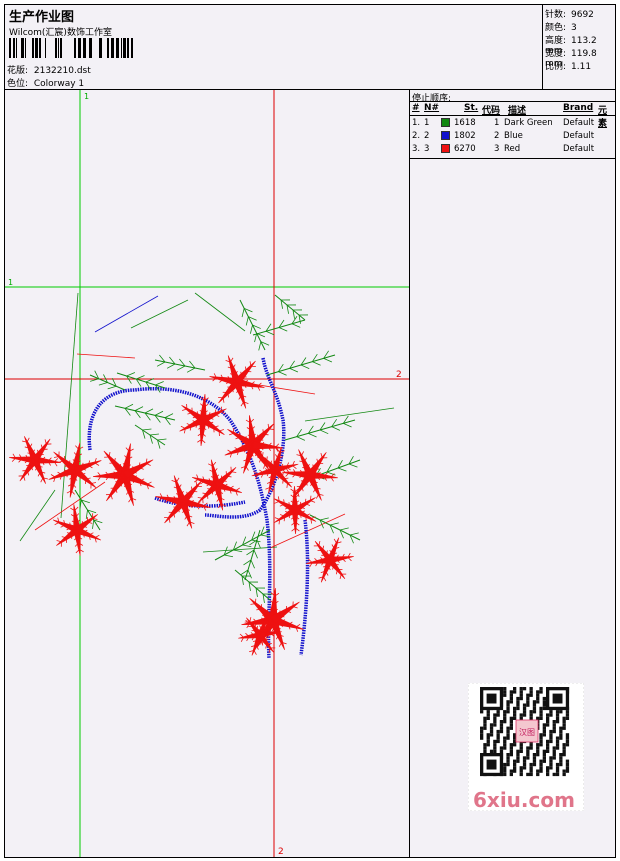  Describe the element at coordinates (18, 84) in the screenshot. I see `colorway-label: 色位:` at that location.